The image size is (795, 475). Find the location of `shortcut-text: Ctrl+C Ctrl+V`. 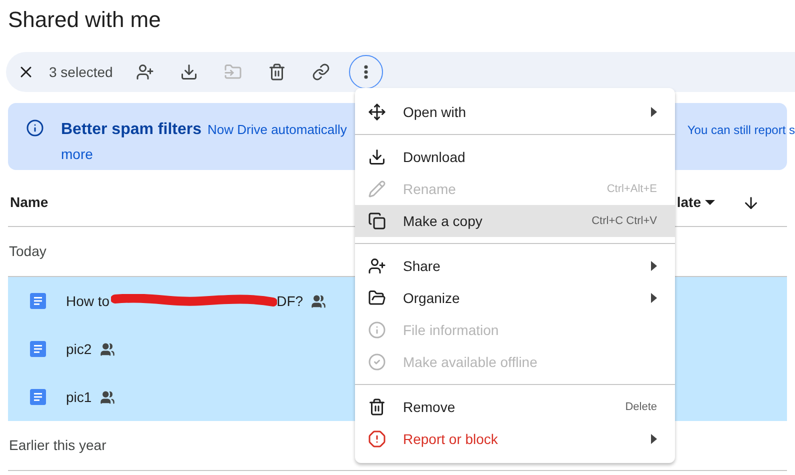

shortcut-text: Ctrl+C Ctrl+V is located at coordinates (624, 221).